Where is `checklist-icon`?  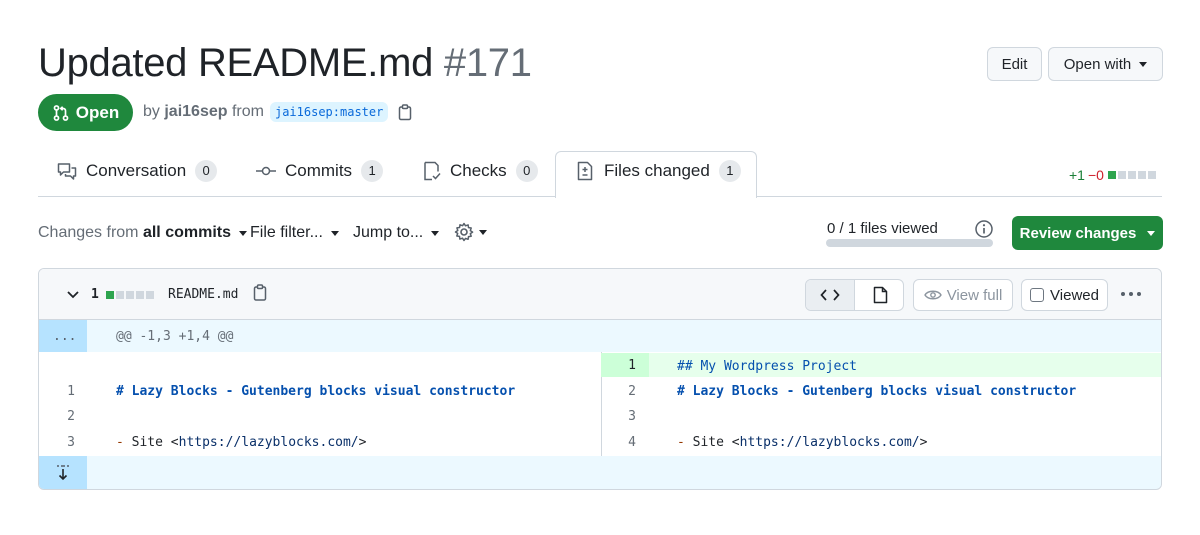 checklist-icon is located at coordinates (432, 171).